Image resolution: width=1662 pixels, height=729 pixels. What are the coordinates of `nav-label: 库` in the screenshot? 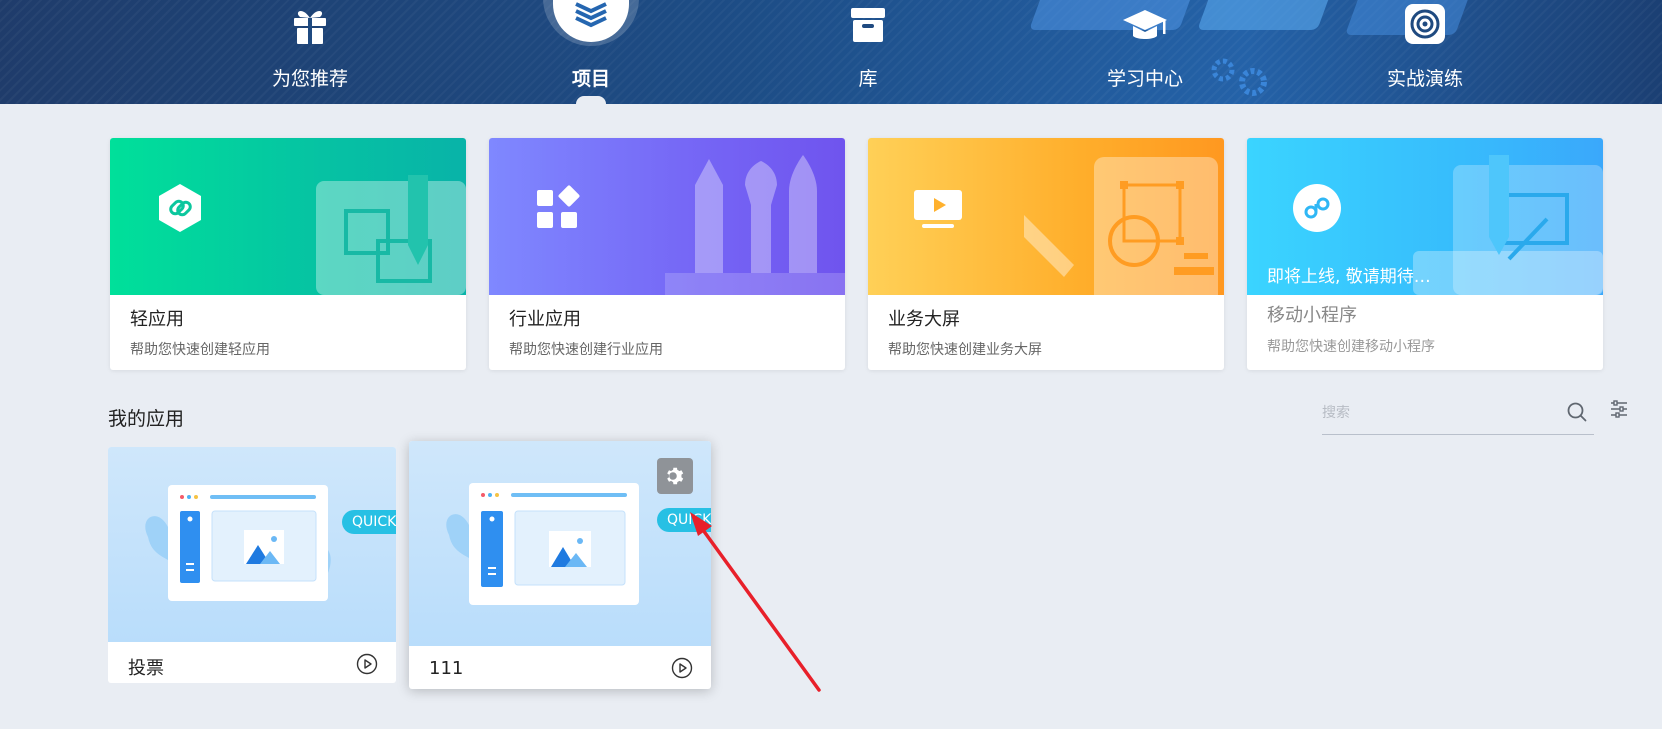 It's located at (868, 79).